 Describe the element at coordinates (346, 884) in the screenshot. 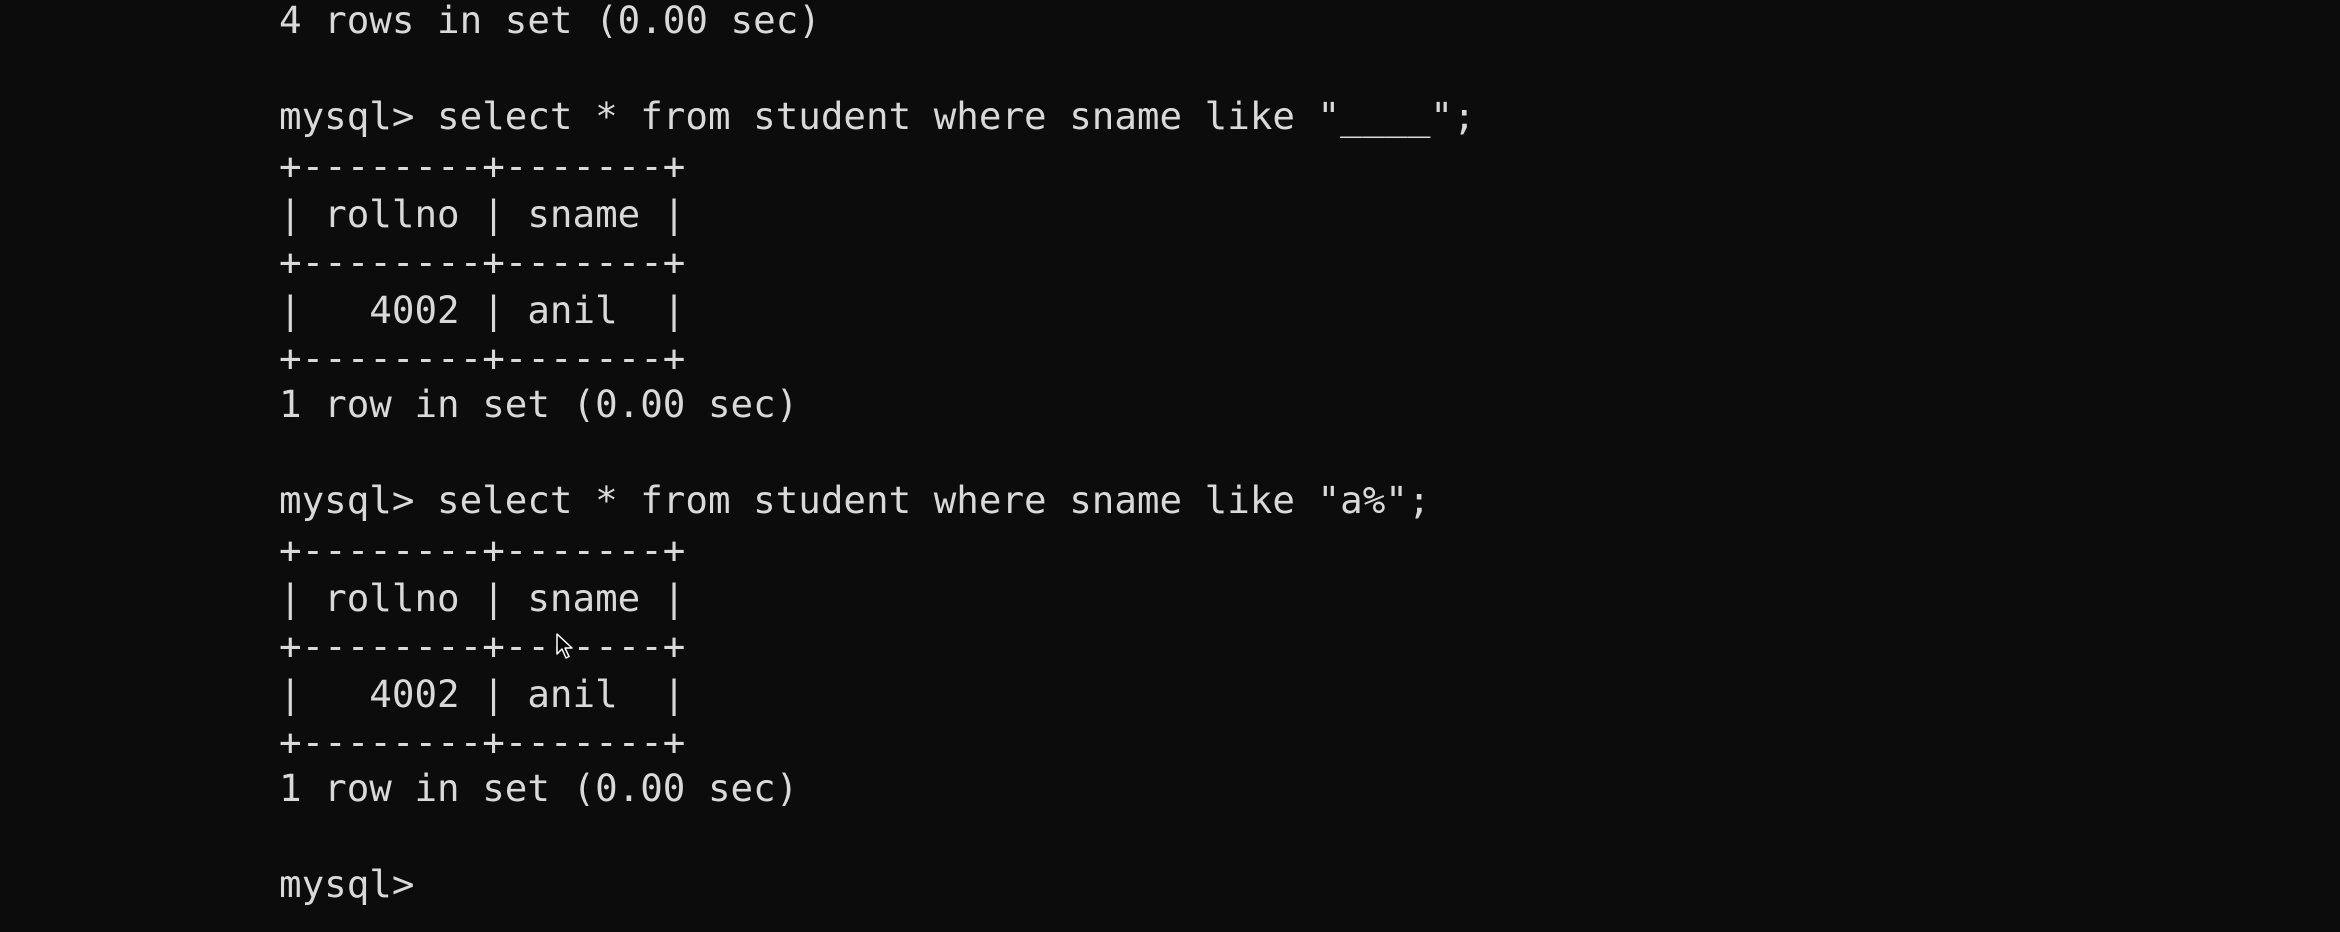

I see `mysql-prompt: mysql>` at that location.